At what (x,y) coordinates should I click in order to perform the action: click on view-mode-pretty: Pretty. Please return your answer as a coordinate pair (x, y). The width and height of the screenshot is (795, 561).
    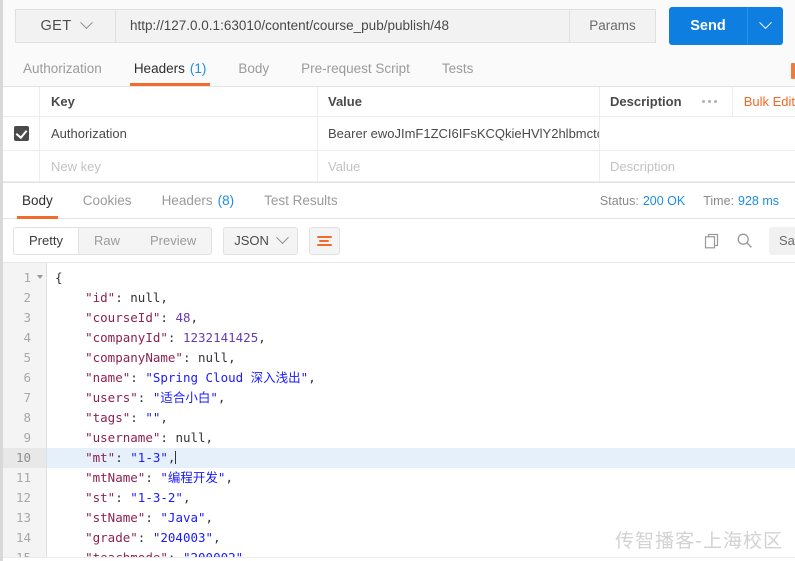
    Looking at the image, I should click on (46, 240).